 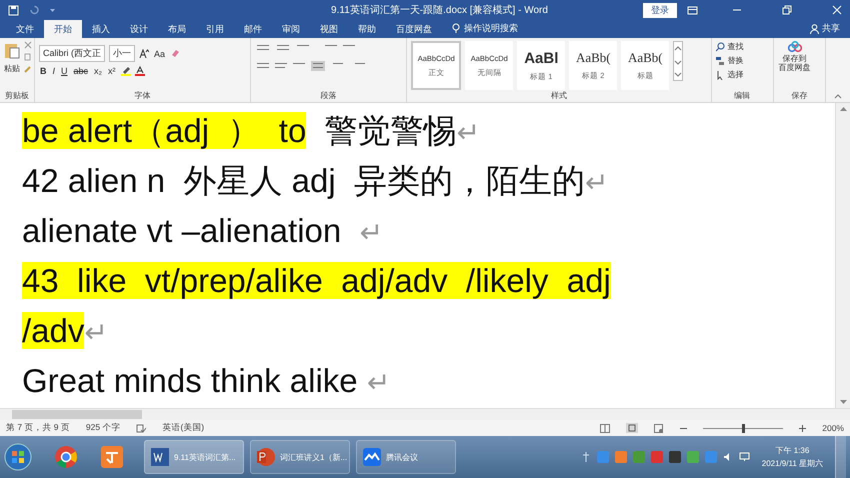 I want to click on document-line: 42 alien n 外星人 adj 异类的，陌生的↵, so click(x=316, y=181).